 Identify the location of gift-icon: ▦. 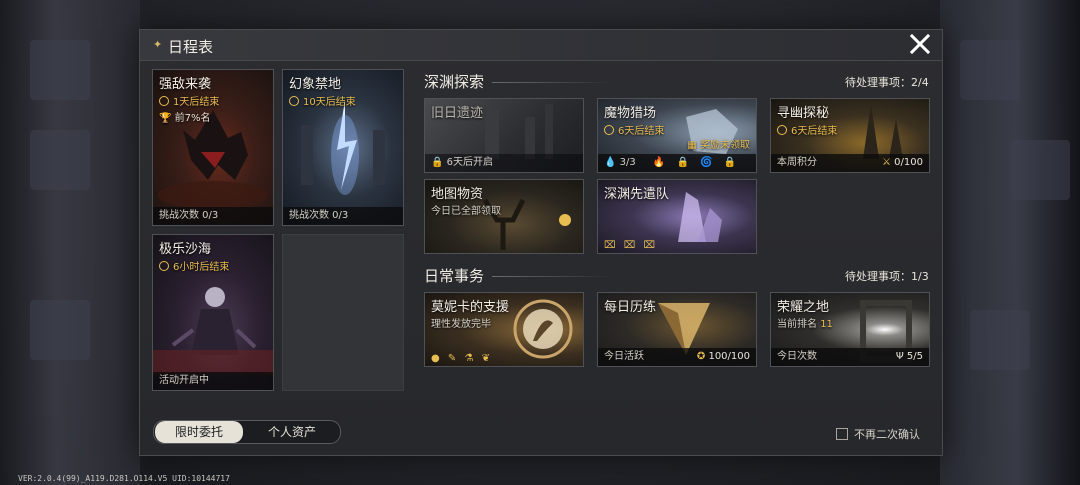
(692, 145).